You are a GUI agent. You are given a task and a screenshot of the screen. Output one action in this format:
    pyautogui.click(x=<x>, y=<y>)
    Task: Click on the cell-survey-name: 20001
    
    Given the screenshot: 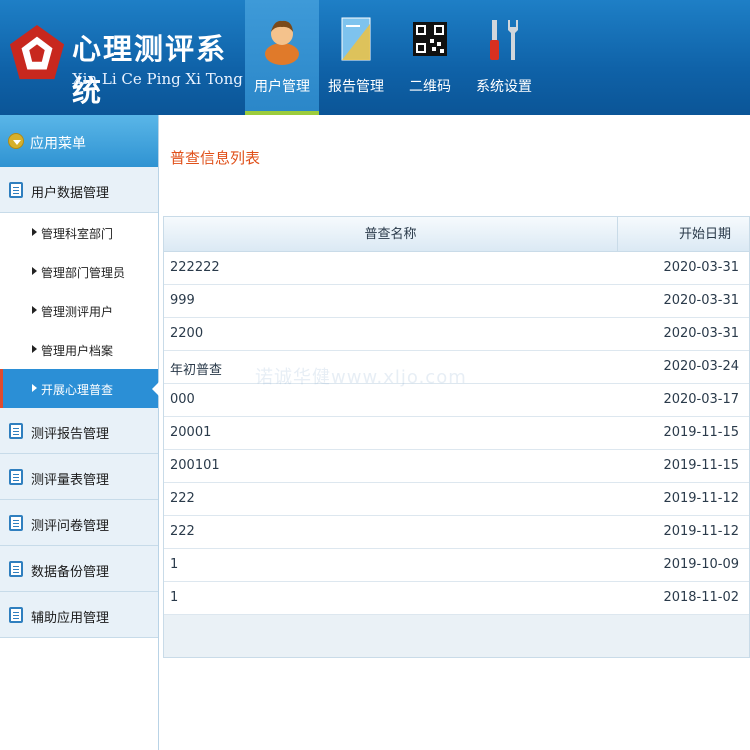 What is the action you would take?
    pyautogui.click(x=191, y=432)
    